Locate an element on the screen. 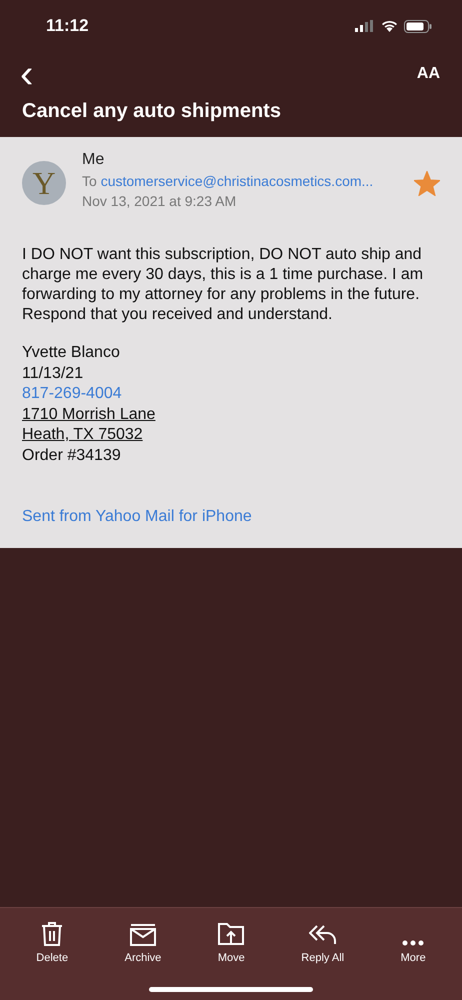 This screenshot has height=1000, width=462. more-icon is located at coordinates (413, 943).